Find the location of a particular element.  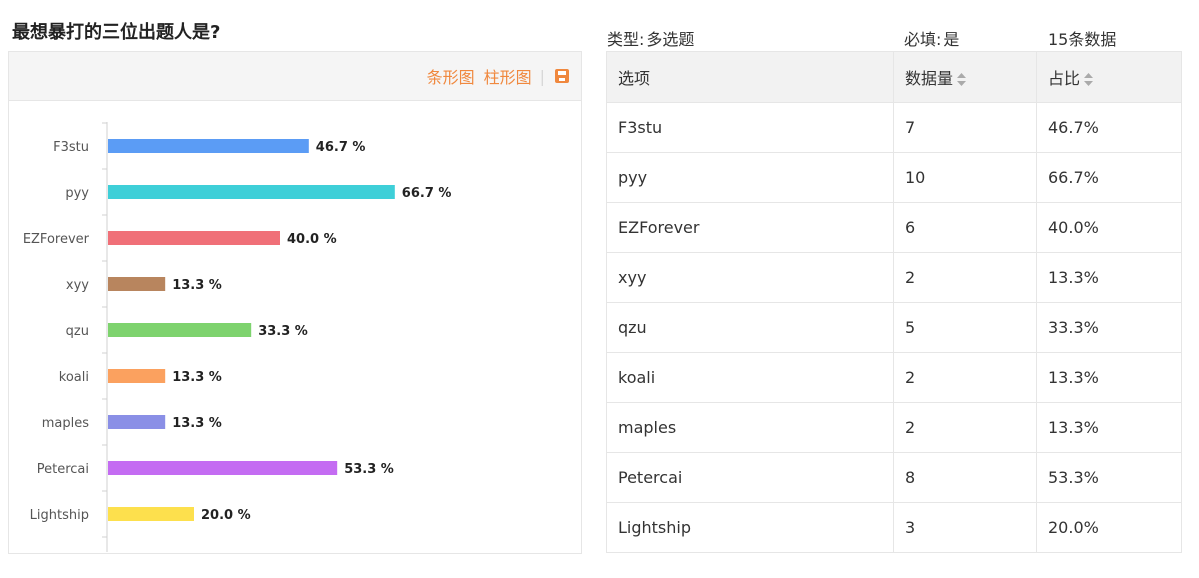

meta-required: 必填: 是 is located at coordinates (931, 38).